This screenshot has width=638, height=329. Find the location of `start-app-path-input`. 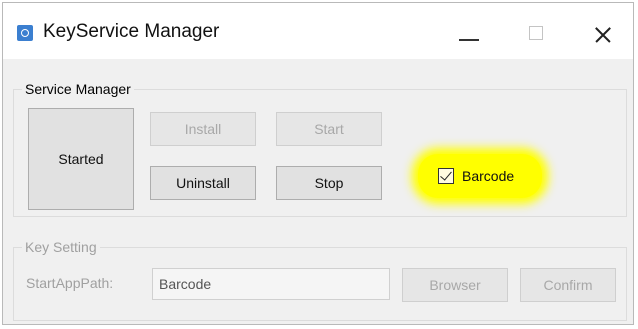

start-app-path-input is located at coordinates (271, 284).